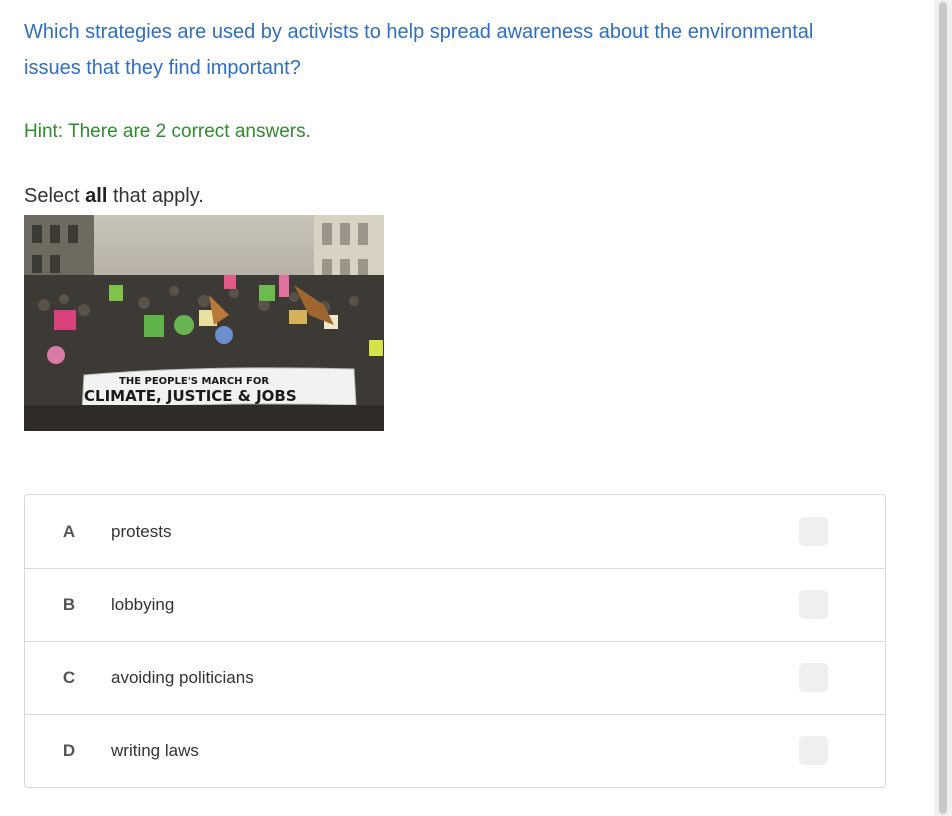 Image resolution: width=952 pixels, height=816 pixels. What do you see at coordinates (155, 750) in the screenshot?
I see `choice-label: writing laws` at bounding box center [155, 750].